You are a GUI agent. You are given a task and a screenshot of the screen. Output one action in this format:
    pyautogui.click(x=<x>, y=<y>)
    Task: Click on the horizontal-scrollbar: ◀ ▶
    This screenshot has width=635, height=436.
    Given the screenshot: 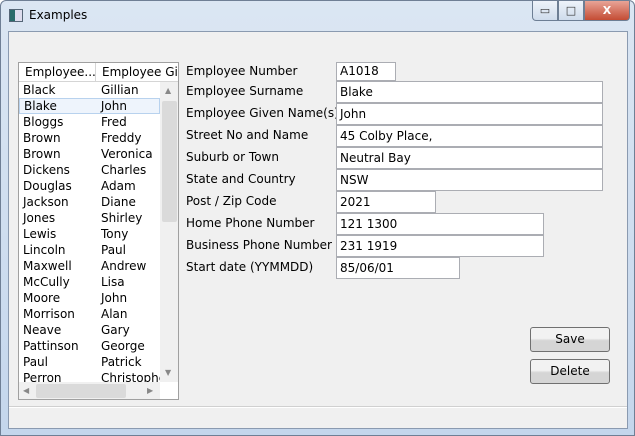 What is the action you would take?
    pyautogui.click(x=89, y=390)
    